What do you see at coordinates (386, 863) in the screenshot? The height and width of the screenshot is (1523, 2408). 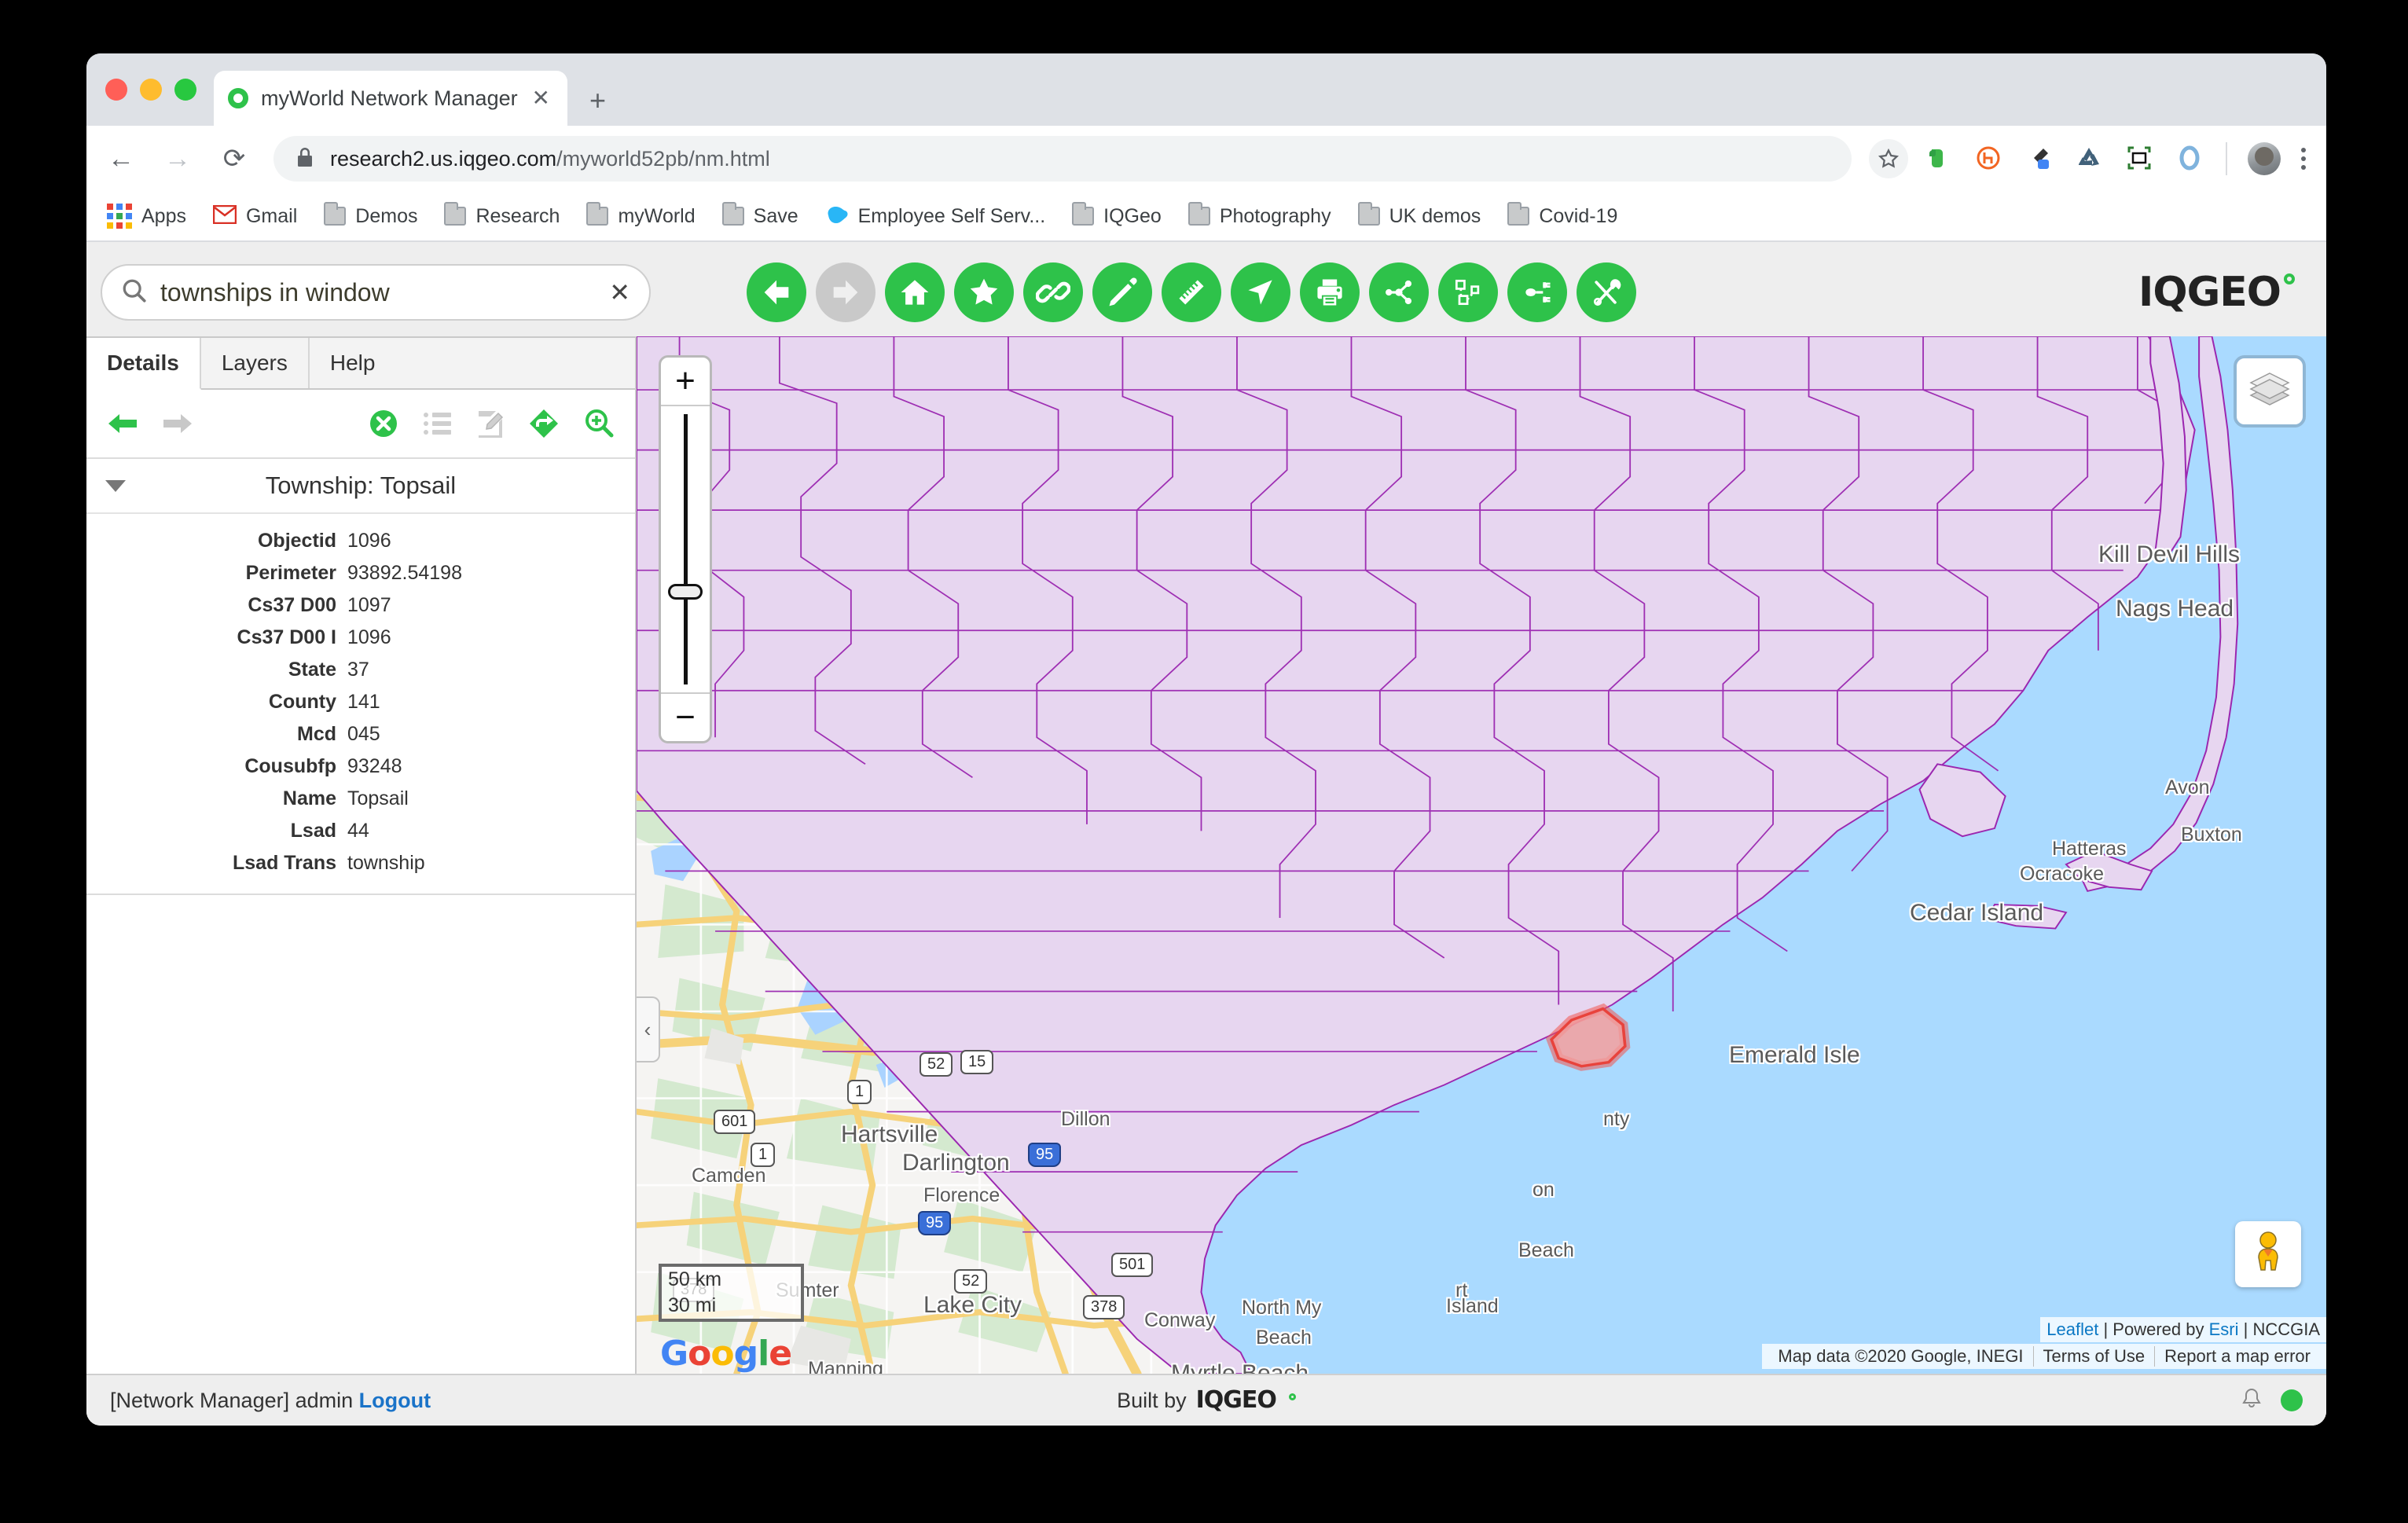 I see `property-value: township` at bounding box center [386, 863].